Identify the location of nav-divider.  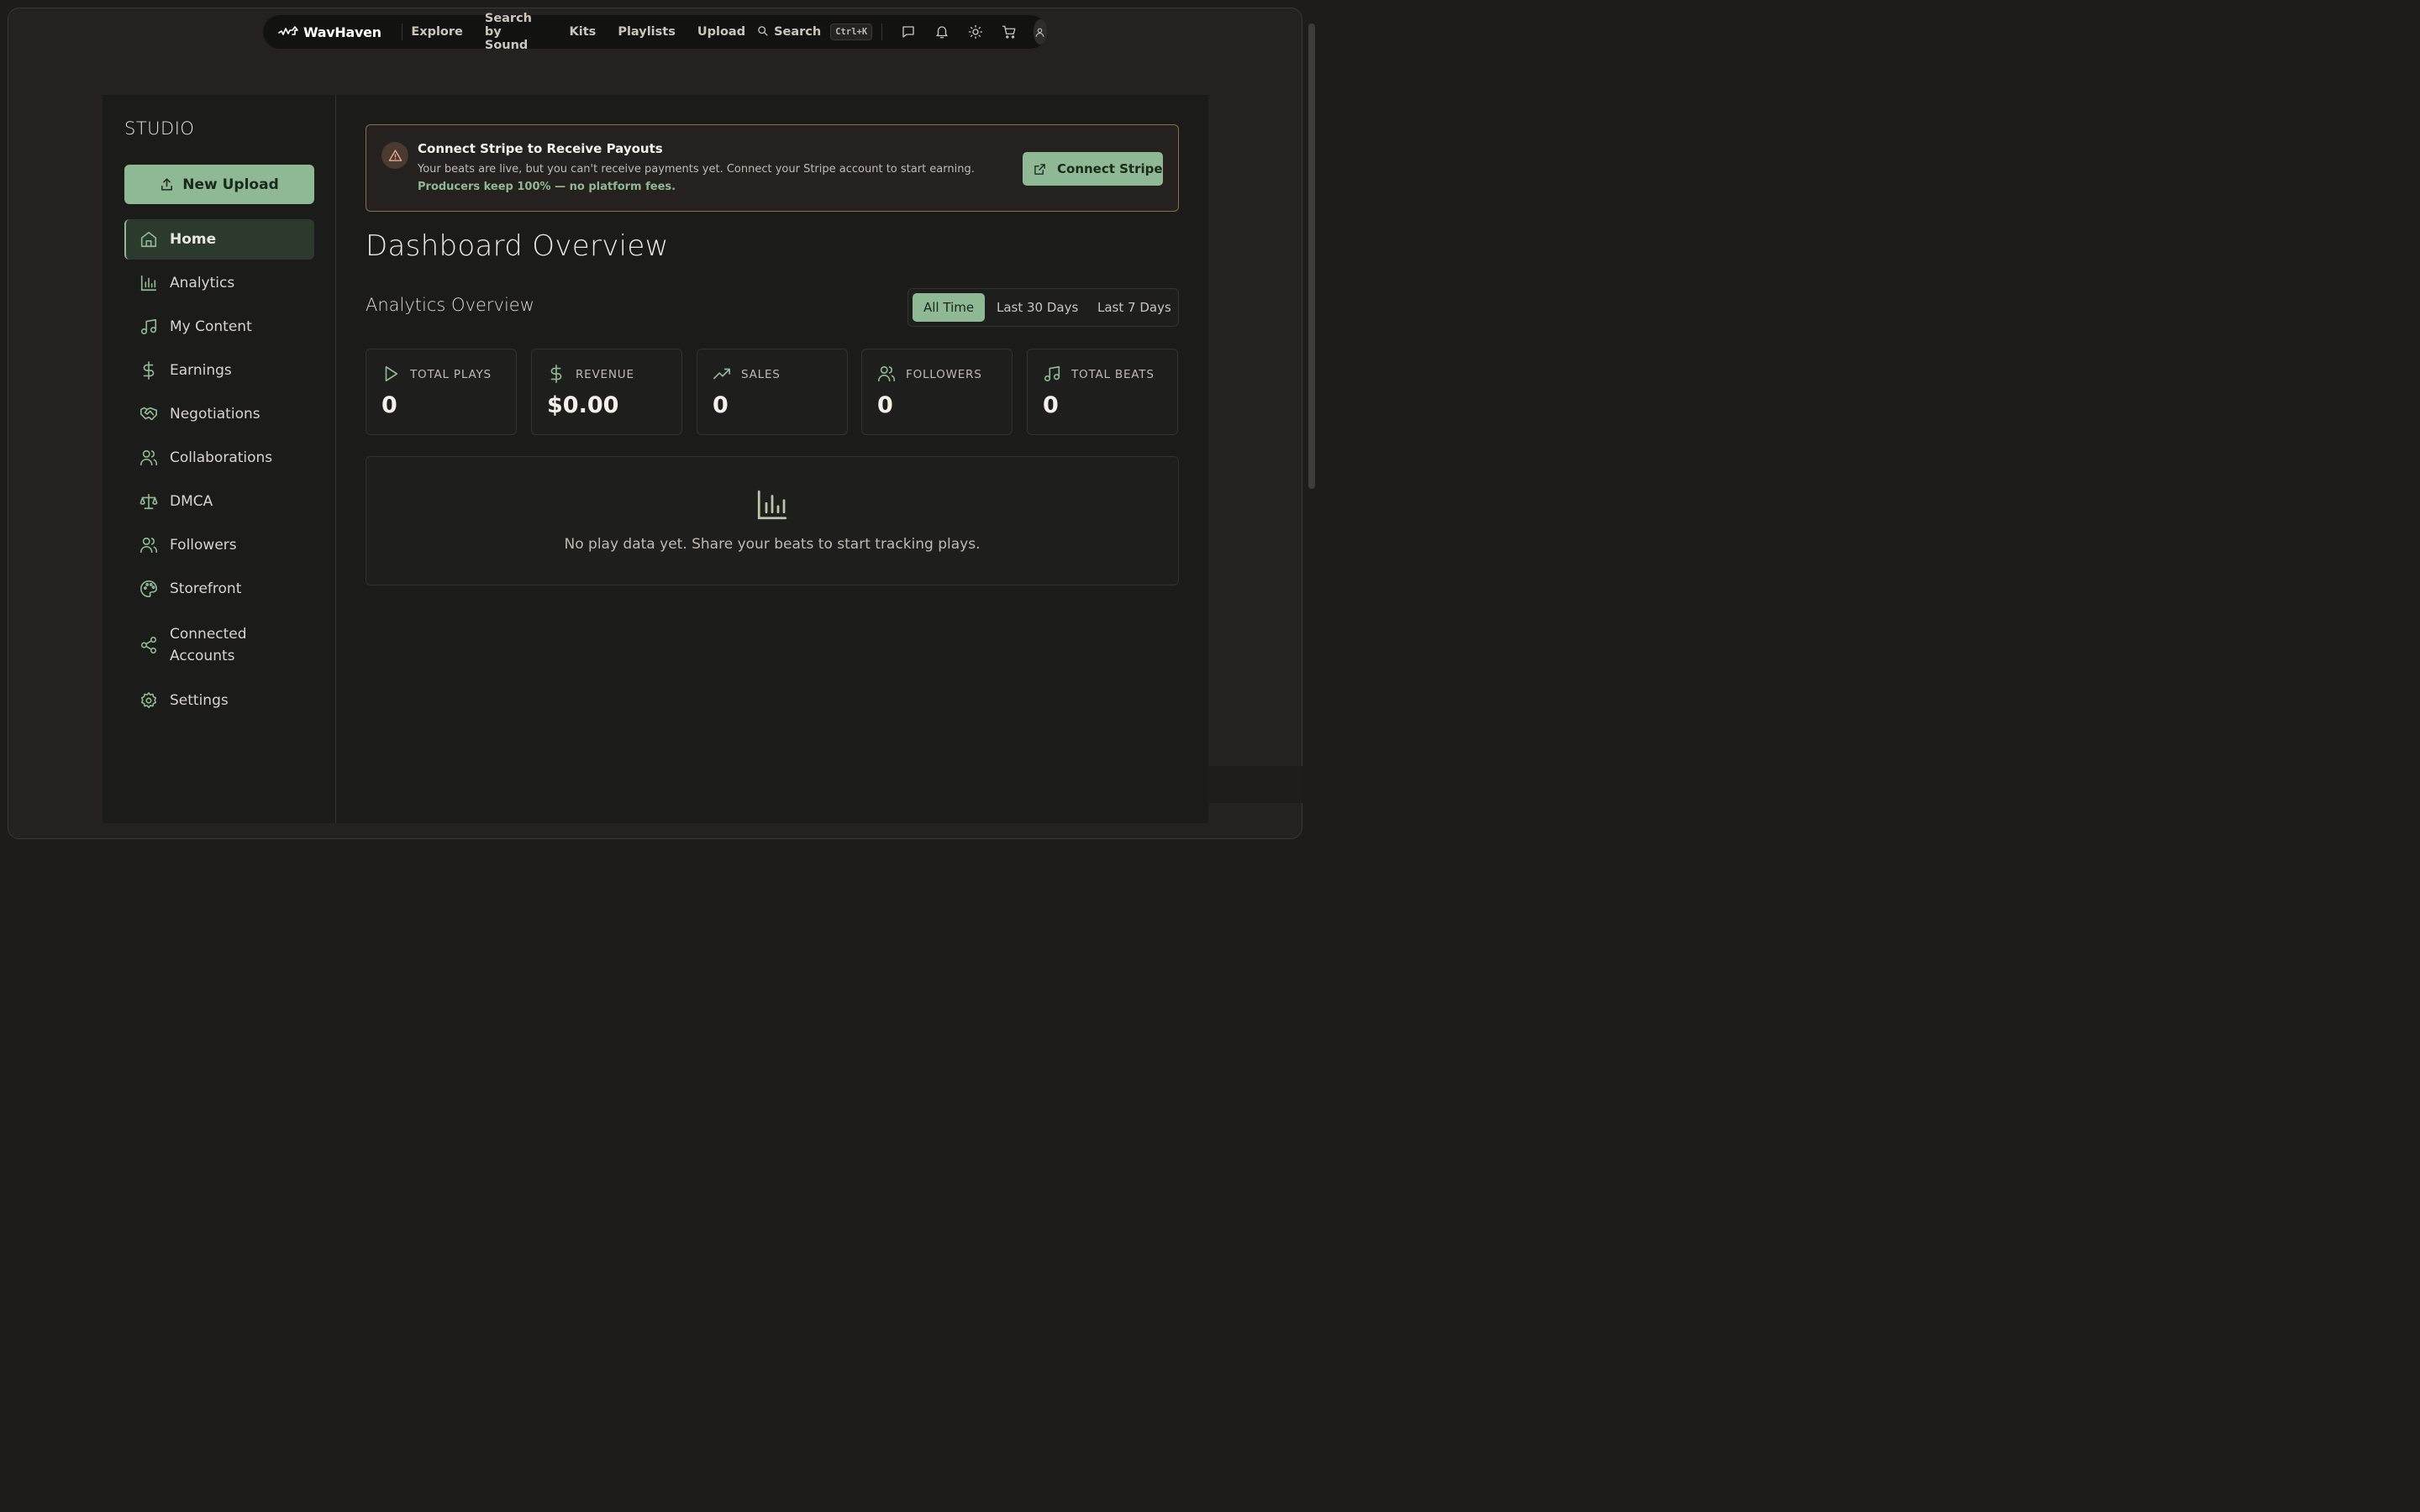
(881, 32).